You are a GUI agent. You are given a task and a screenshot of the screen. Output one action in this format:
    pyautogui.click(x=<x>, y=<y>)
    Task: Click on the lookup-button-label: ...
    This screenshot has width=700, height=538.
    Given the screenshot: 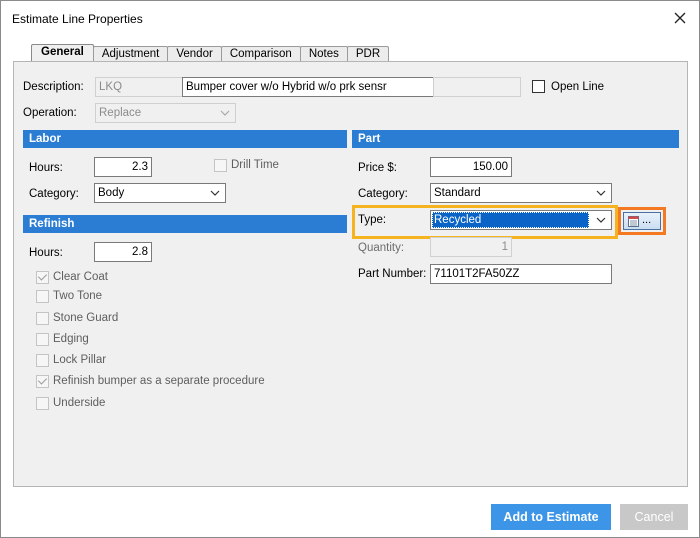 What is the action you would take?
    pyautogui.click(x=647, y=219)
    